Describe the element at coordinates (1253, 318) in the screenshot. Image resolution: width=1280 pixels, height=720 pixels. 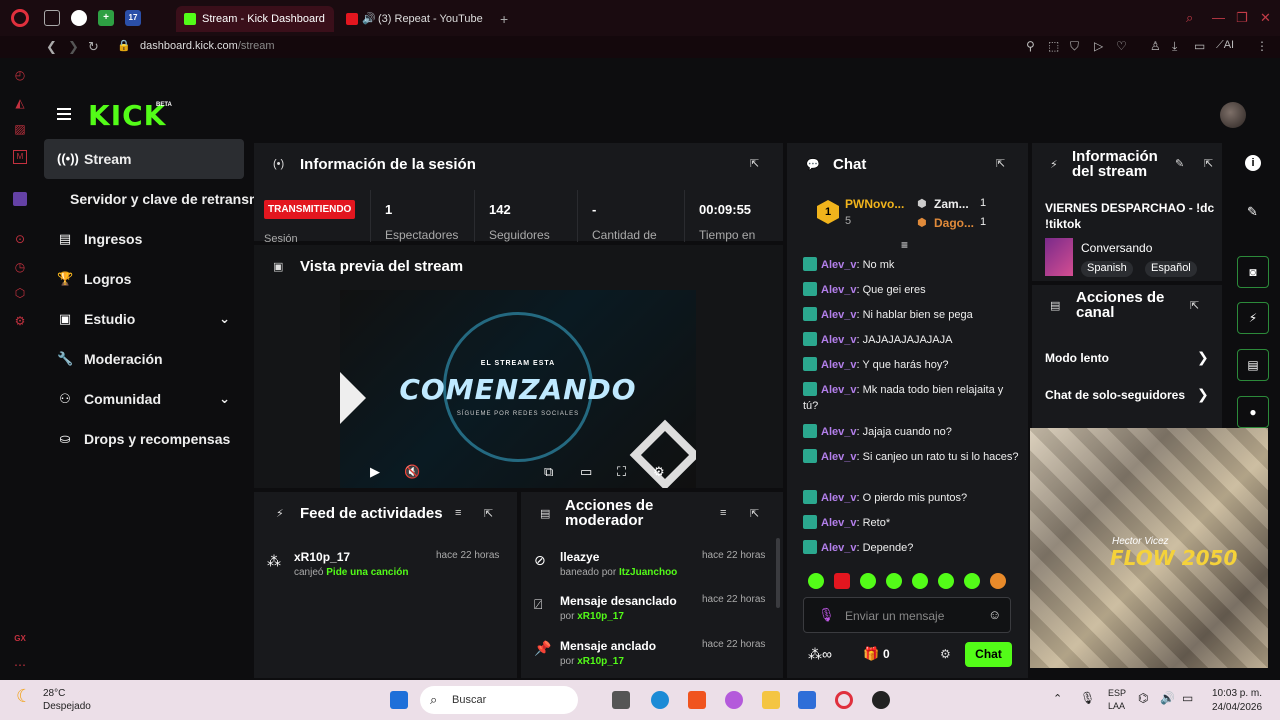
I see `lightning-icon: ⚡` at that location.